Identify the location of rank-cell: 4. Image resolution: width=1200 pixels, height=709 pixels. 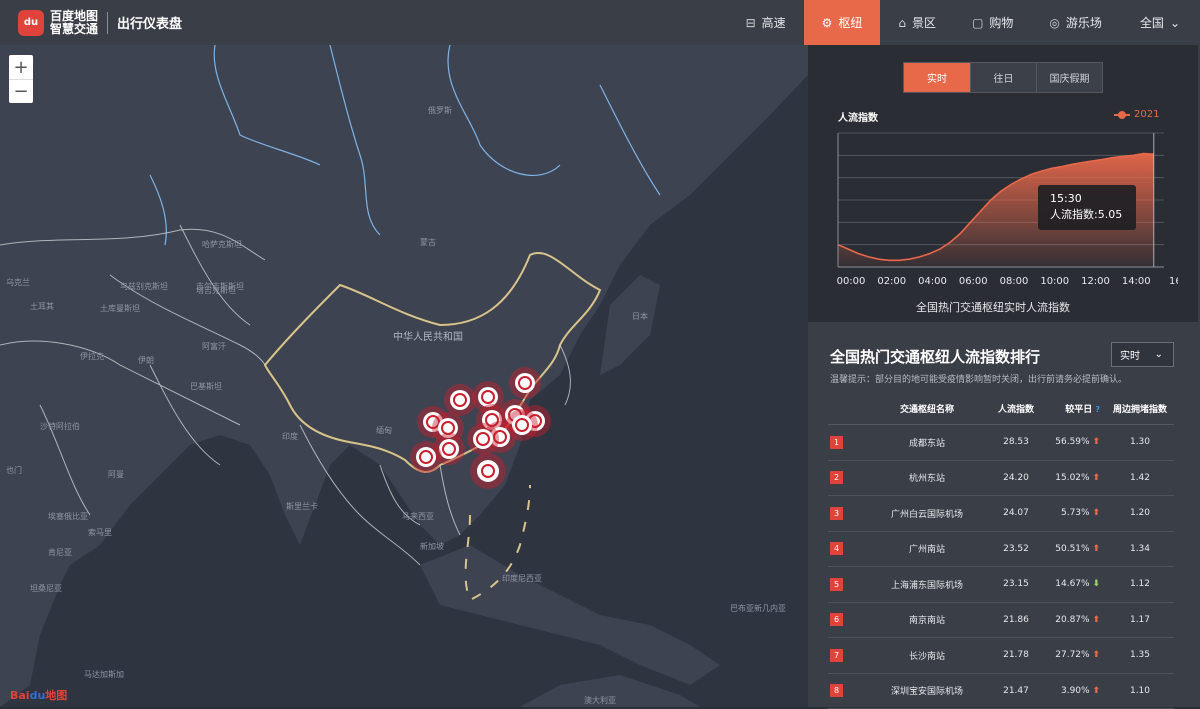
(846, 548).